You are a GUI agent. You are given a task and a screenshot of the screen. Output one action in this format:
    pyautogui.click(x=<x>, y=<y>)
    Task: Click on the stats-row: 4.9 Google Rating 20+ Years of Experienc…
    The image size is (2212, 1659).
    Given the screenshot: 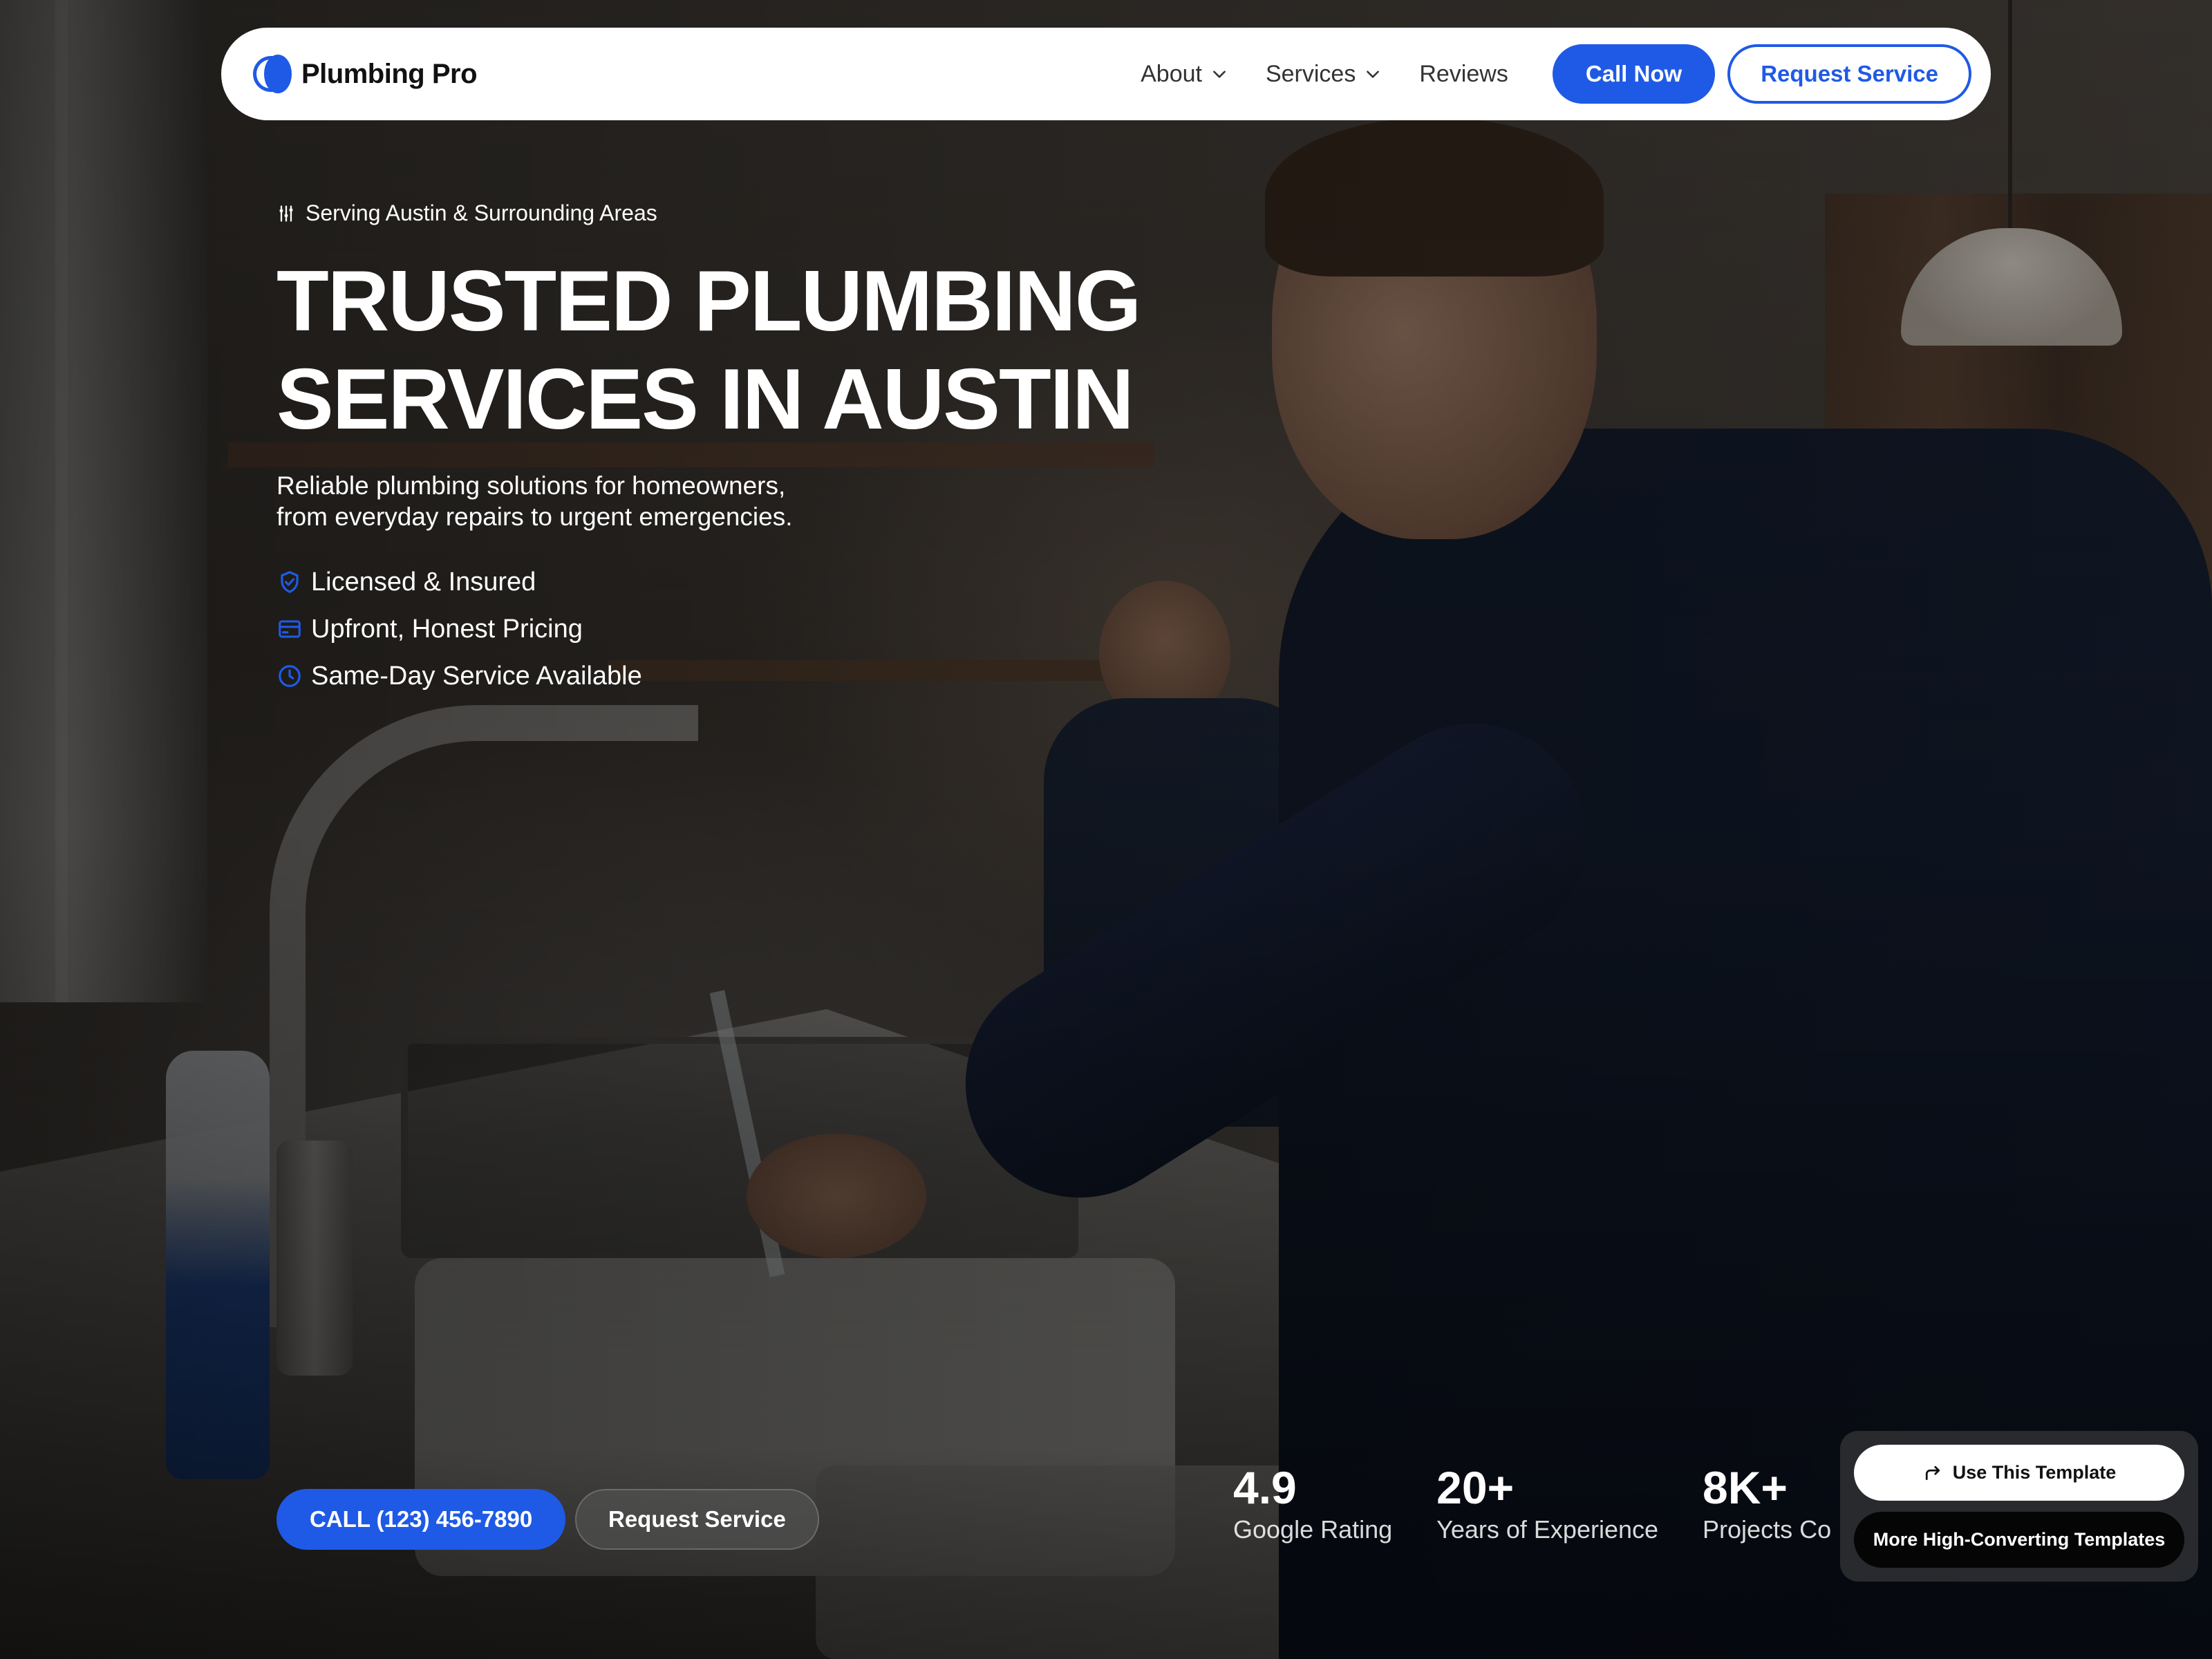 What is the action you would take?
    pyautogui.click(x=1537, y=1509)
    